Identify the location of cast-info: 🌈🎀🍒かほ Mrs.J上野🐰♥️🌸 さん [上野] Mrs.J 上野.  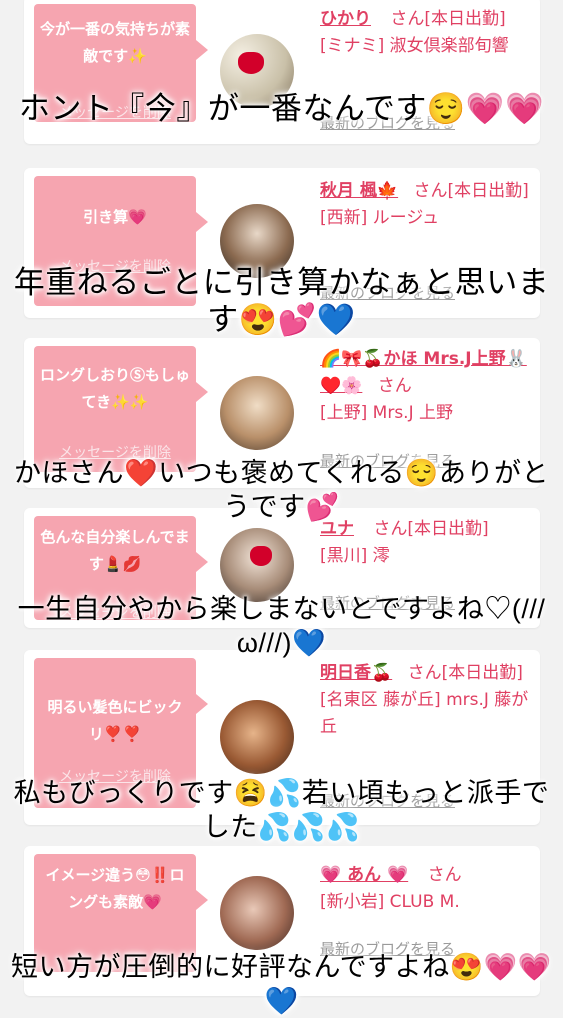
(426, 386).